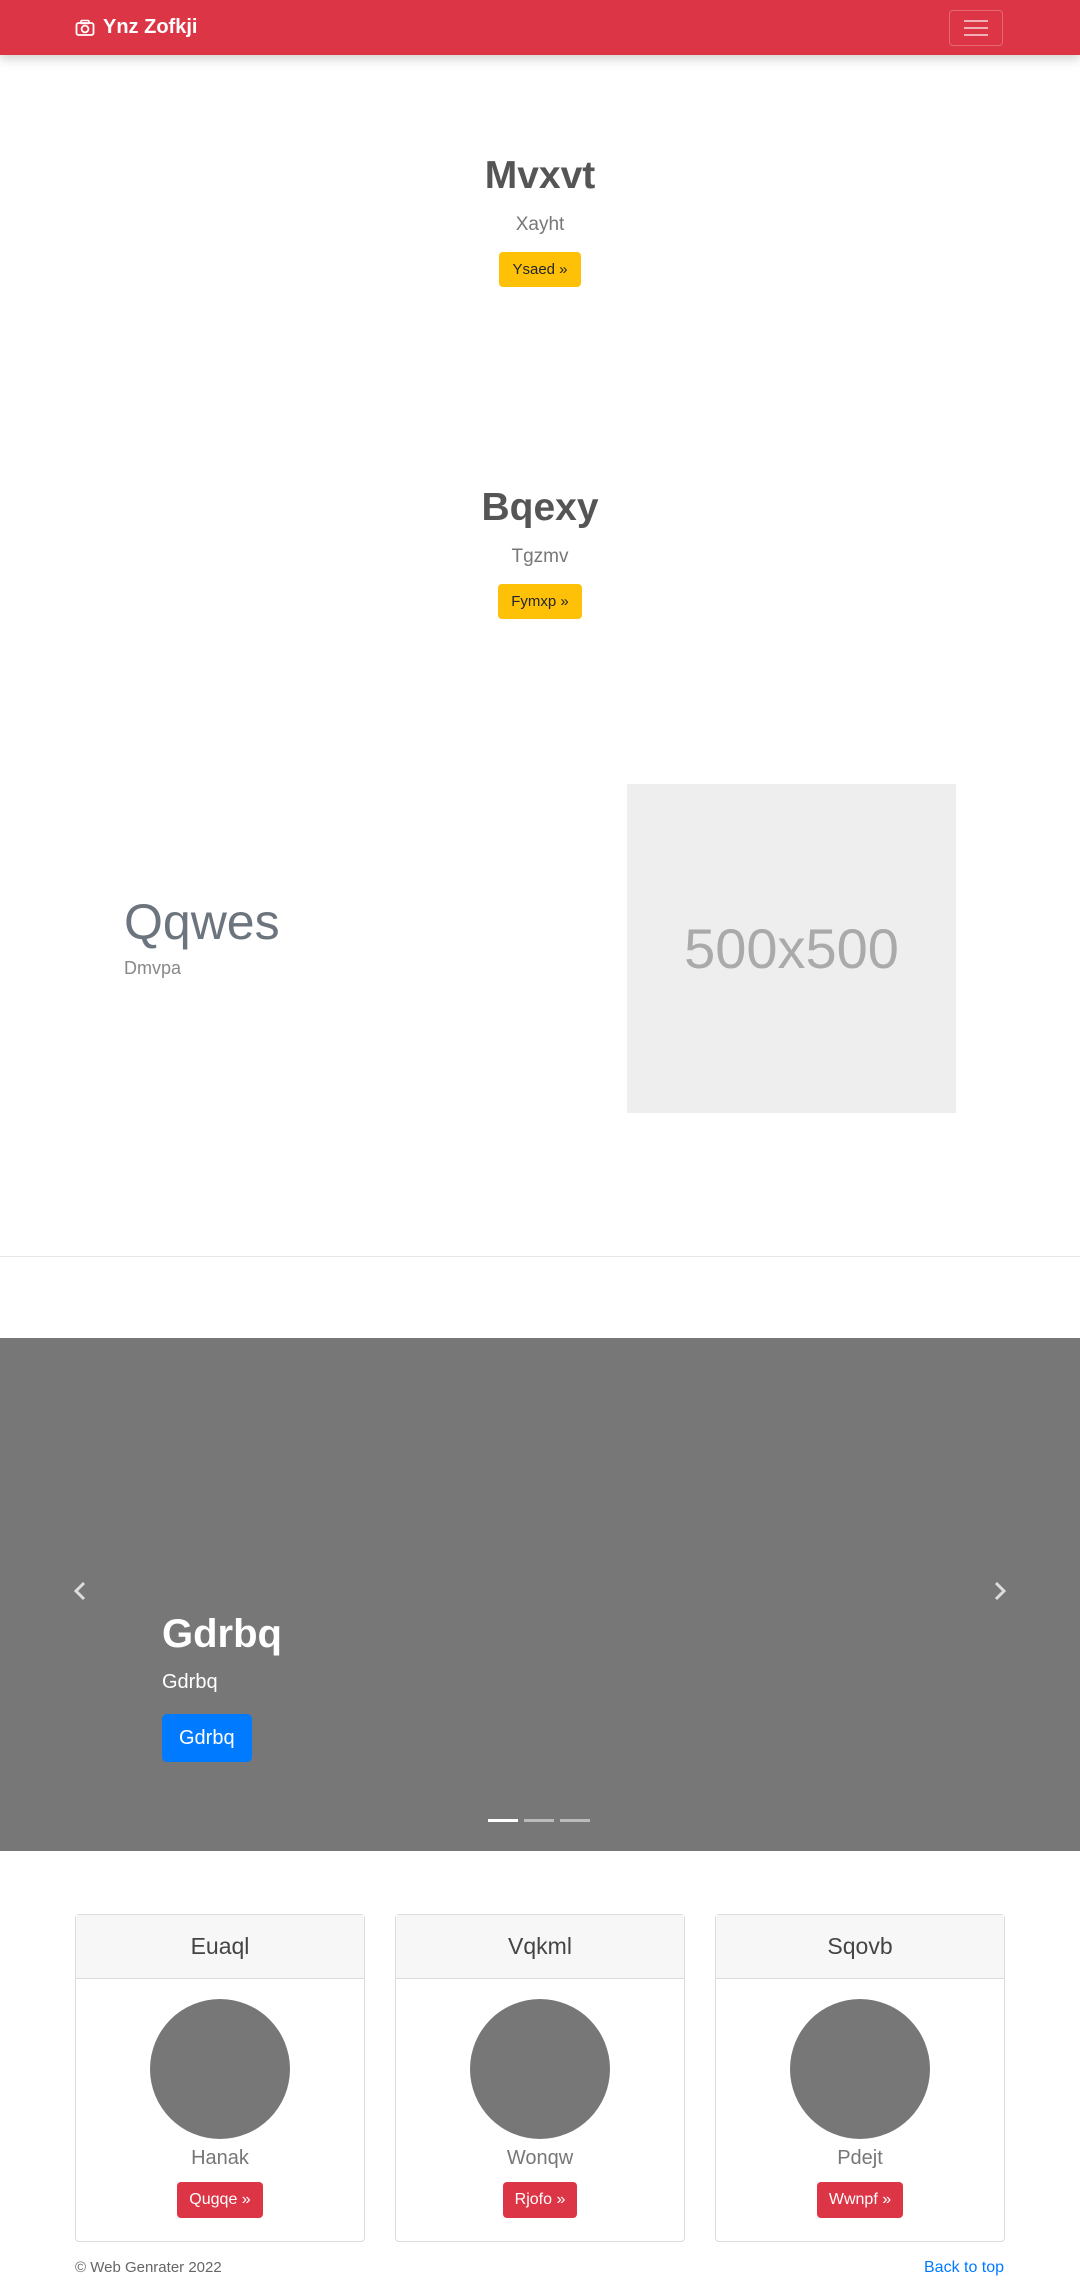 This screenshot has height=2282, width=1080. I want to click on card-button: Rjofo », so click(540, 2200).